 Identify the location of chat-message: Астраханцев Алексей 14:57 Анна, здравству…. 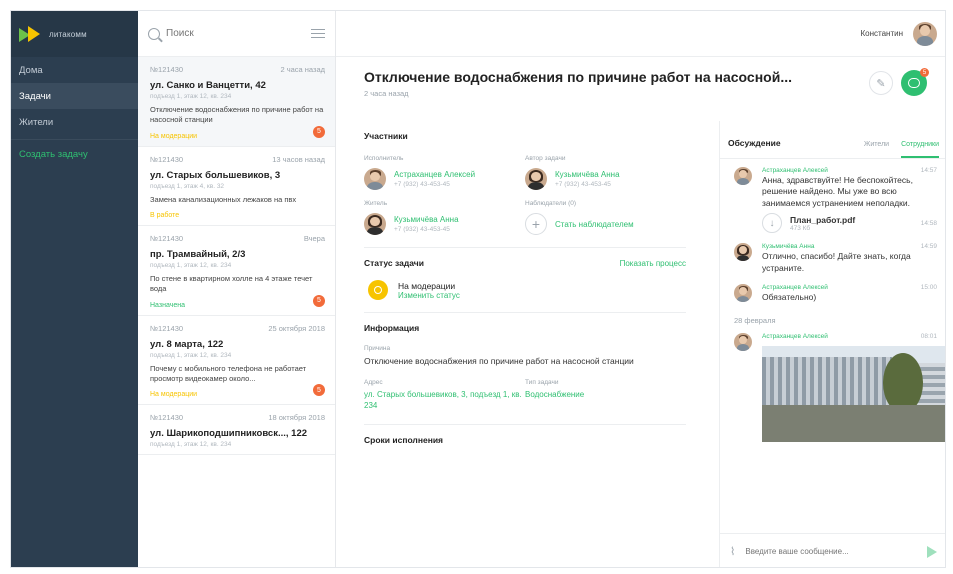
(832, 197).